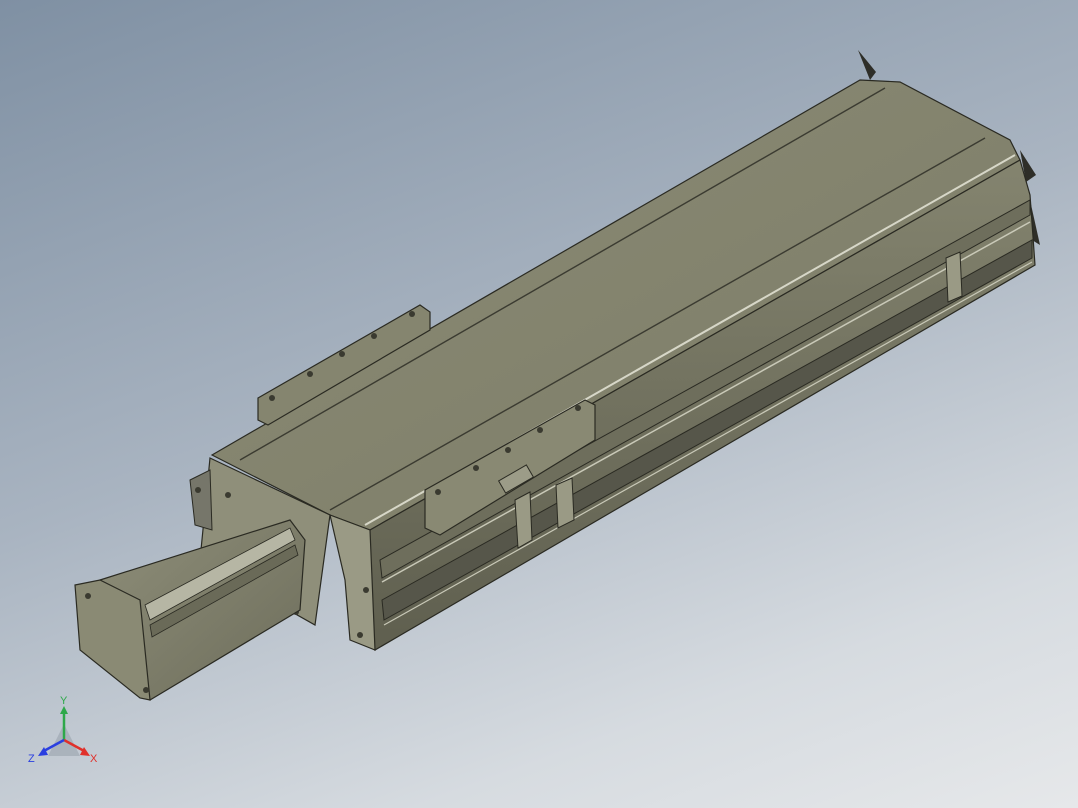 The image size is (1078, 808). What do you see at coordinates (867, 65) in the screenshot?
I see `far-end-shadow` at bounding box center [867, 65].